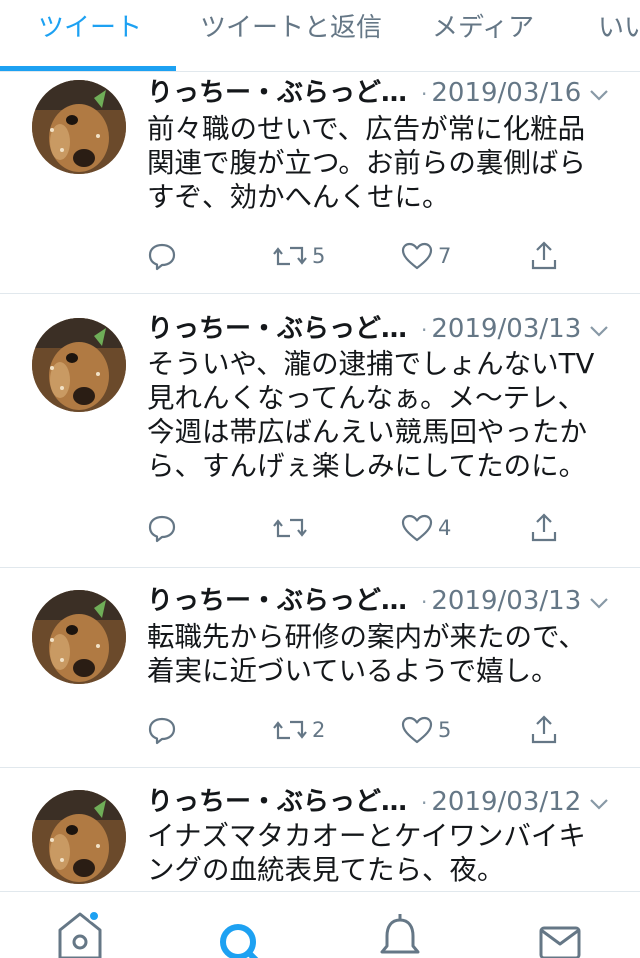  What do you see at coordinates (94, 916) in the screenshot?
I see `notification-dot` at bounding box center [94, 916].